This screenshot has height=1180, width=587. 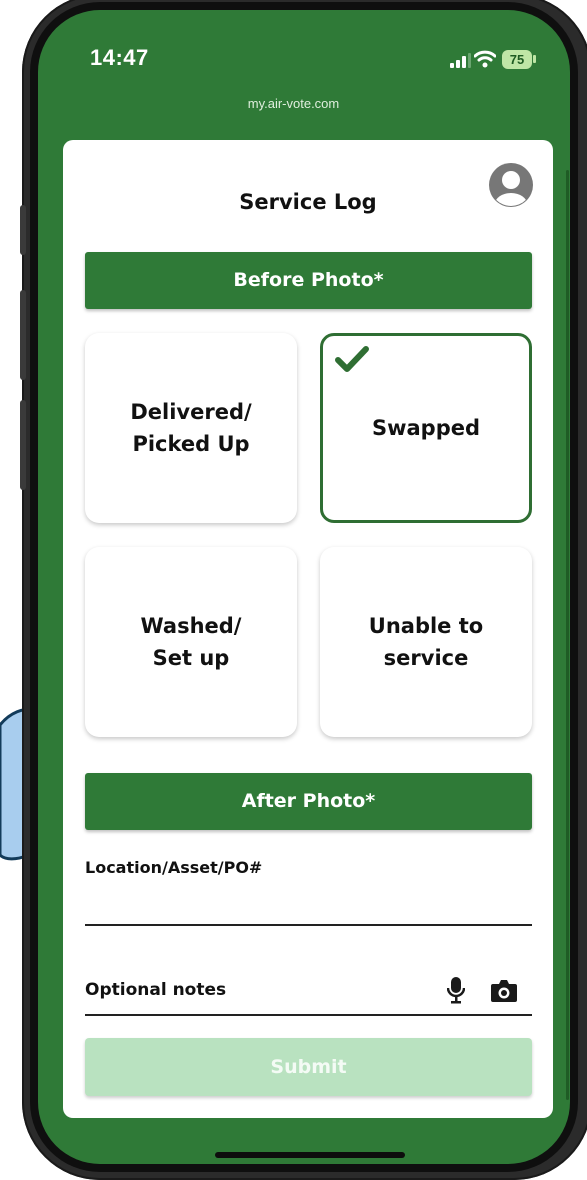 What do you see at coordinates (567, 635) in the screenshot?
I see `scroll-indicator` at bounding box center [567, 635].